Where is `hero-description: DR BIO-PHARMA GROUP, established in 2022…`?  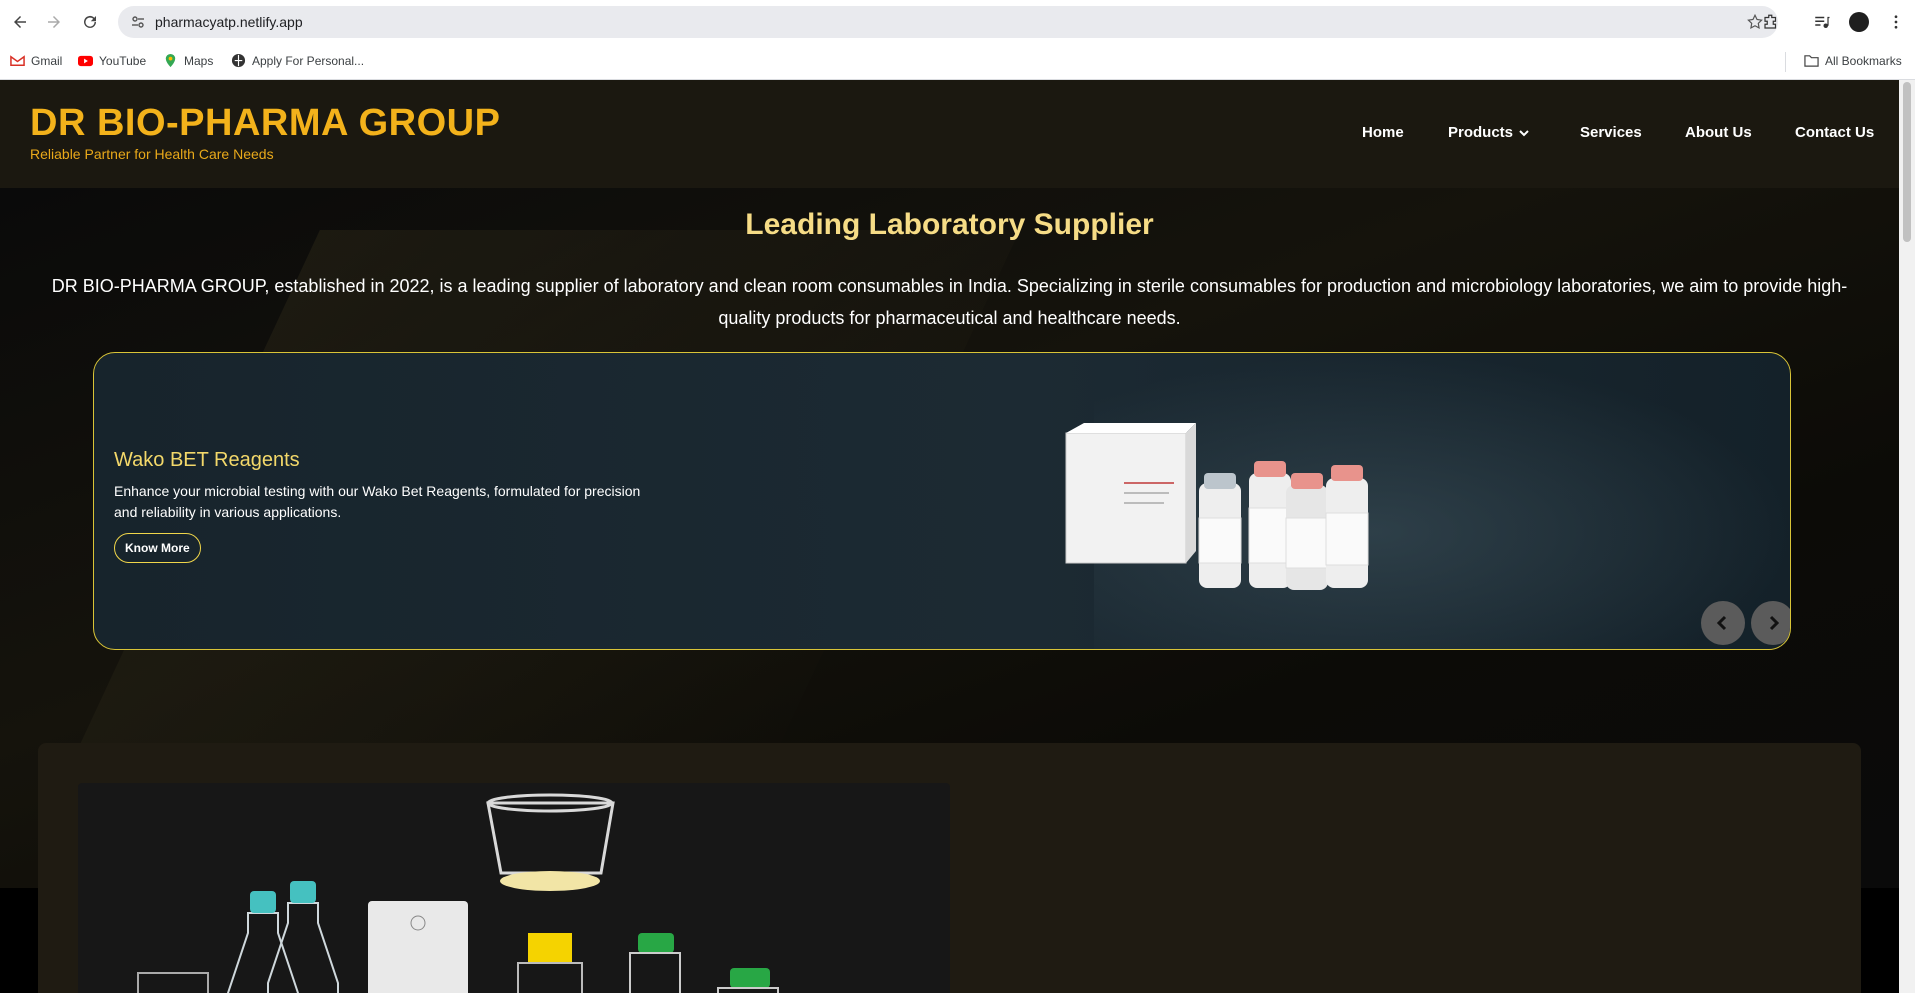
hero-description: DR BIO-PHARMA GROUP, established in 2022… is located at coordinates (949, 302).